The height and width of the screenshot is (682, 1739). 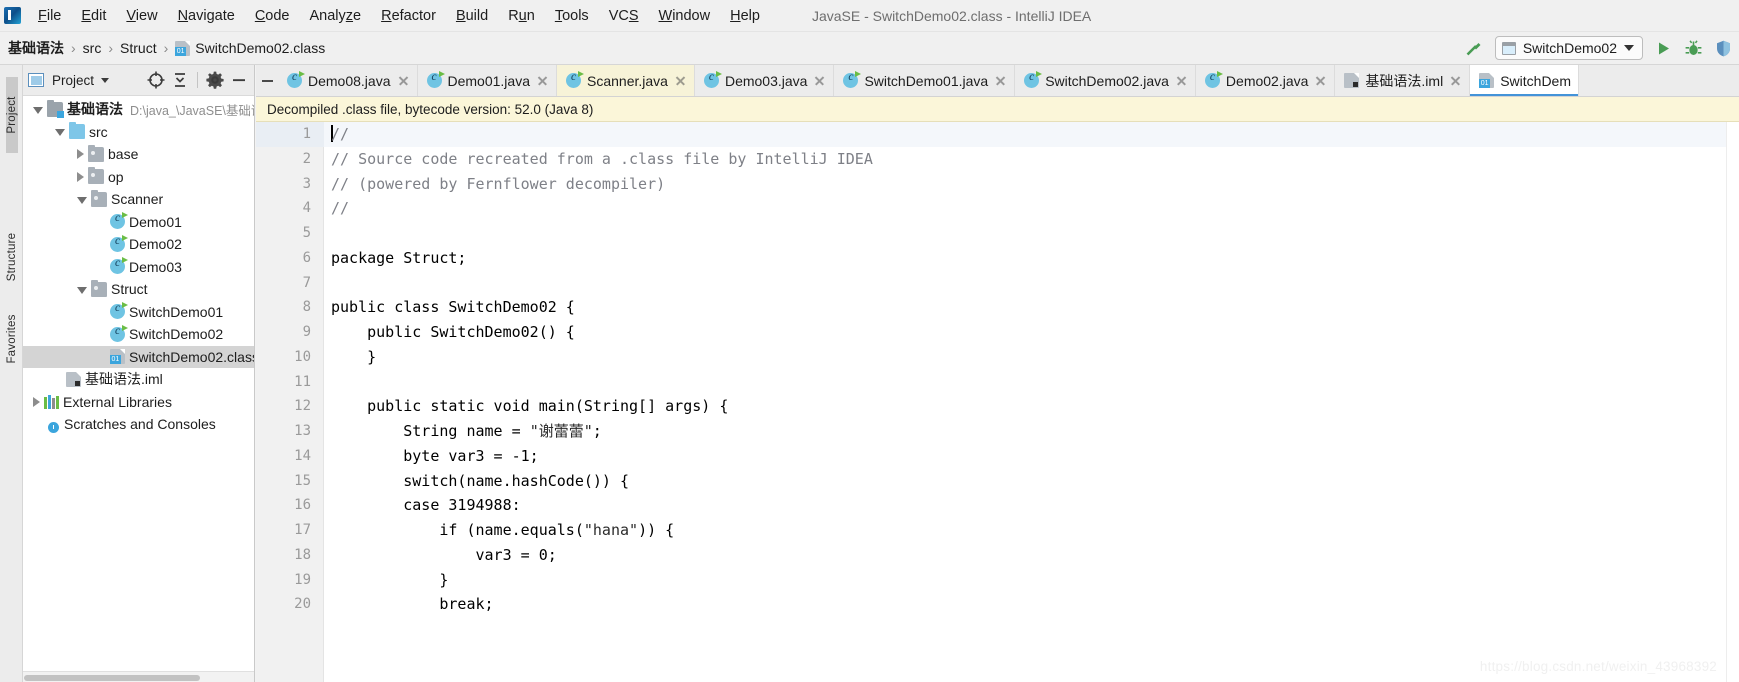 What do you see at coordinates (1031, 604) in the screenshot?
I see `code-text: break;` at bounding box center [1031, 604].